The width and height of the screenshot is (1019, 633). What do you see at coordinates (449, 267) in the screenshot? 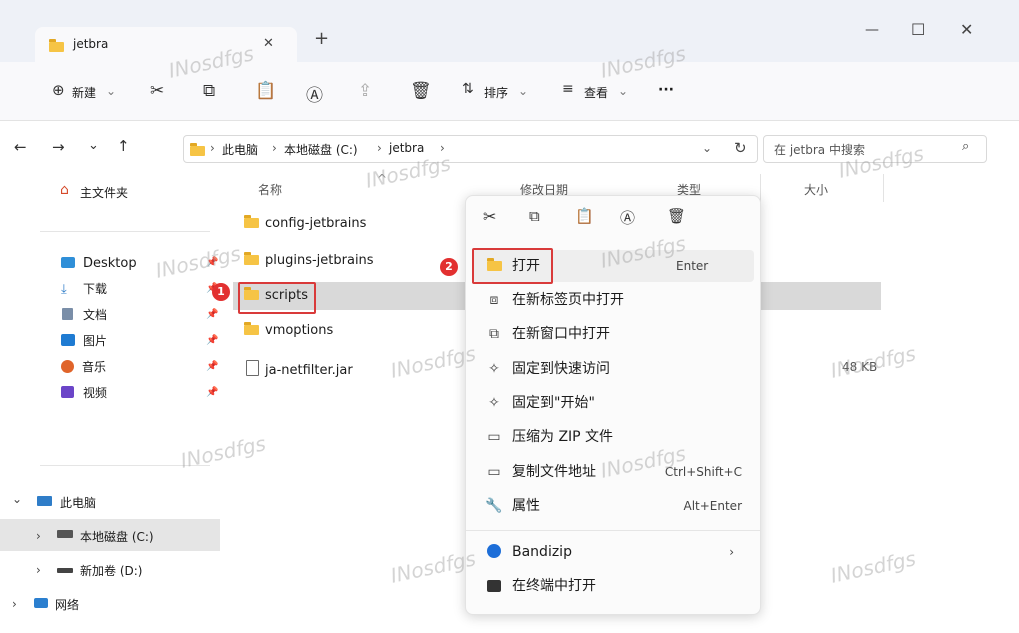
I see `annotation-badge-two: 2` at bounding box center [449, 267].